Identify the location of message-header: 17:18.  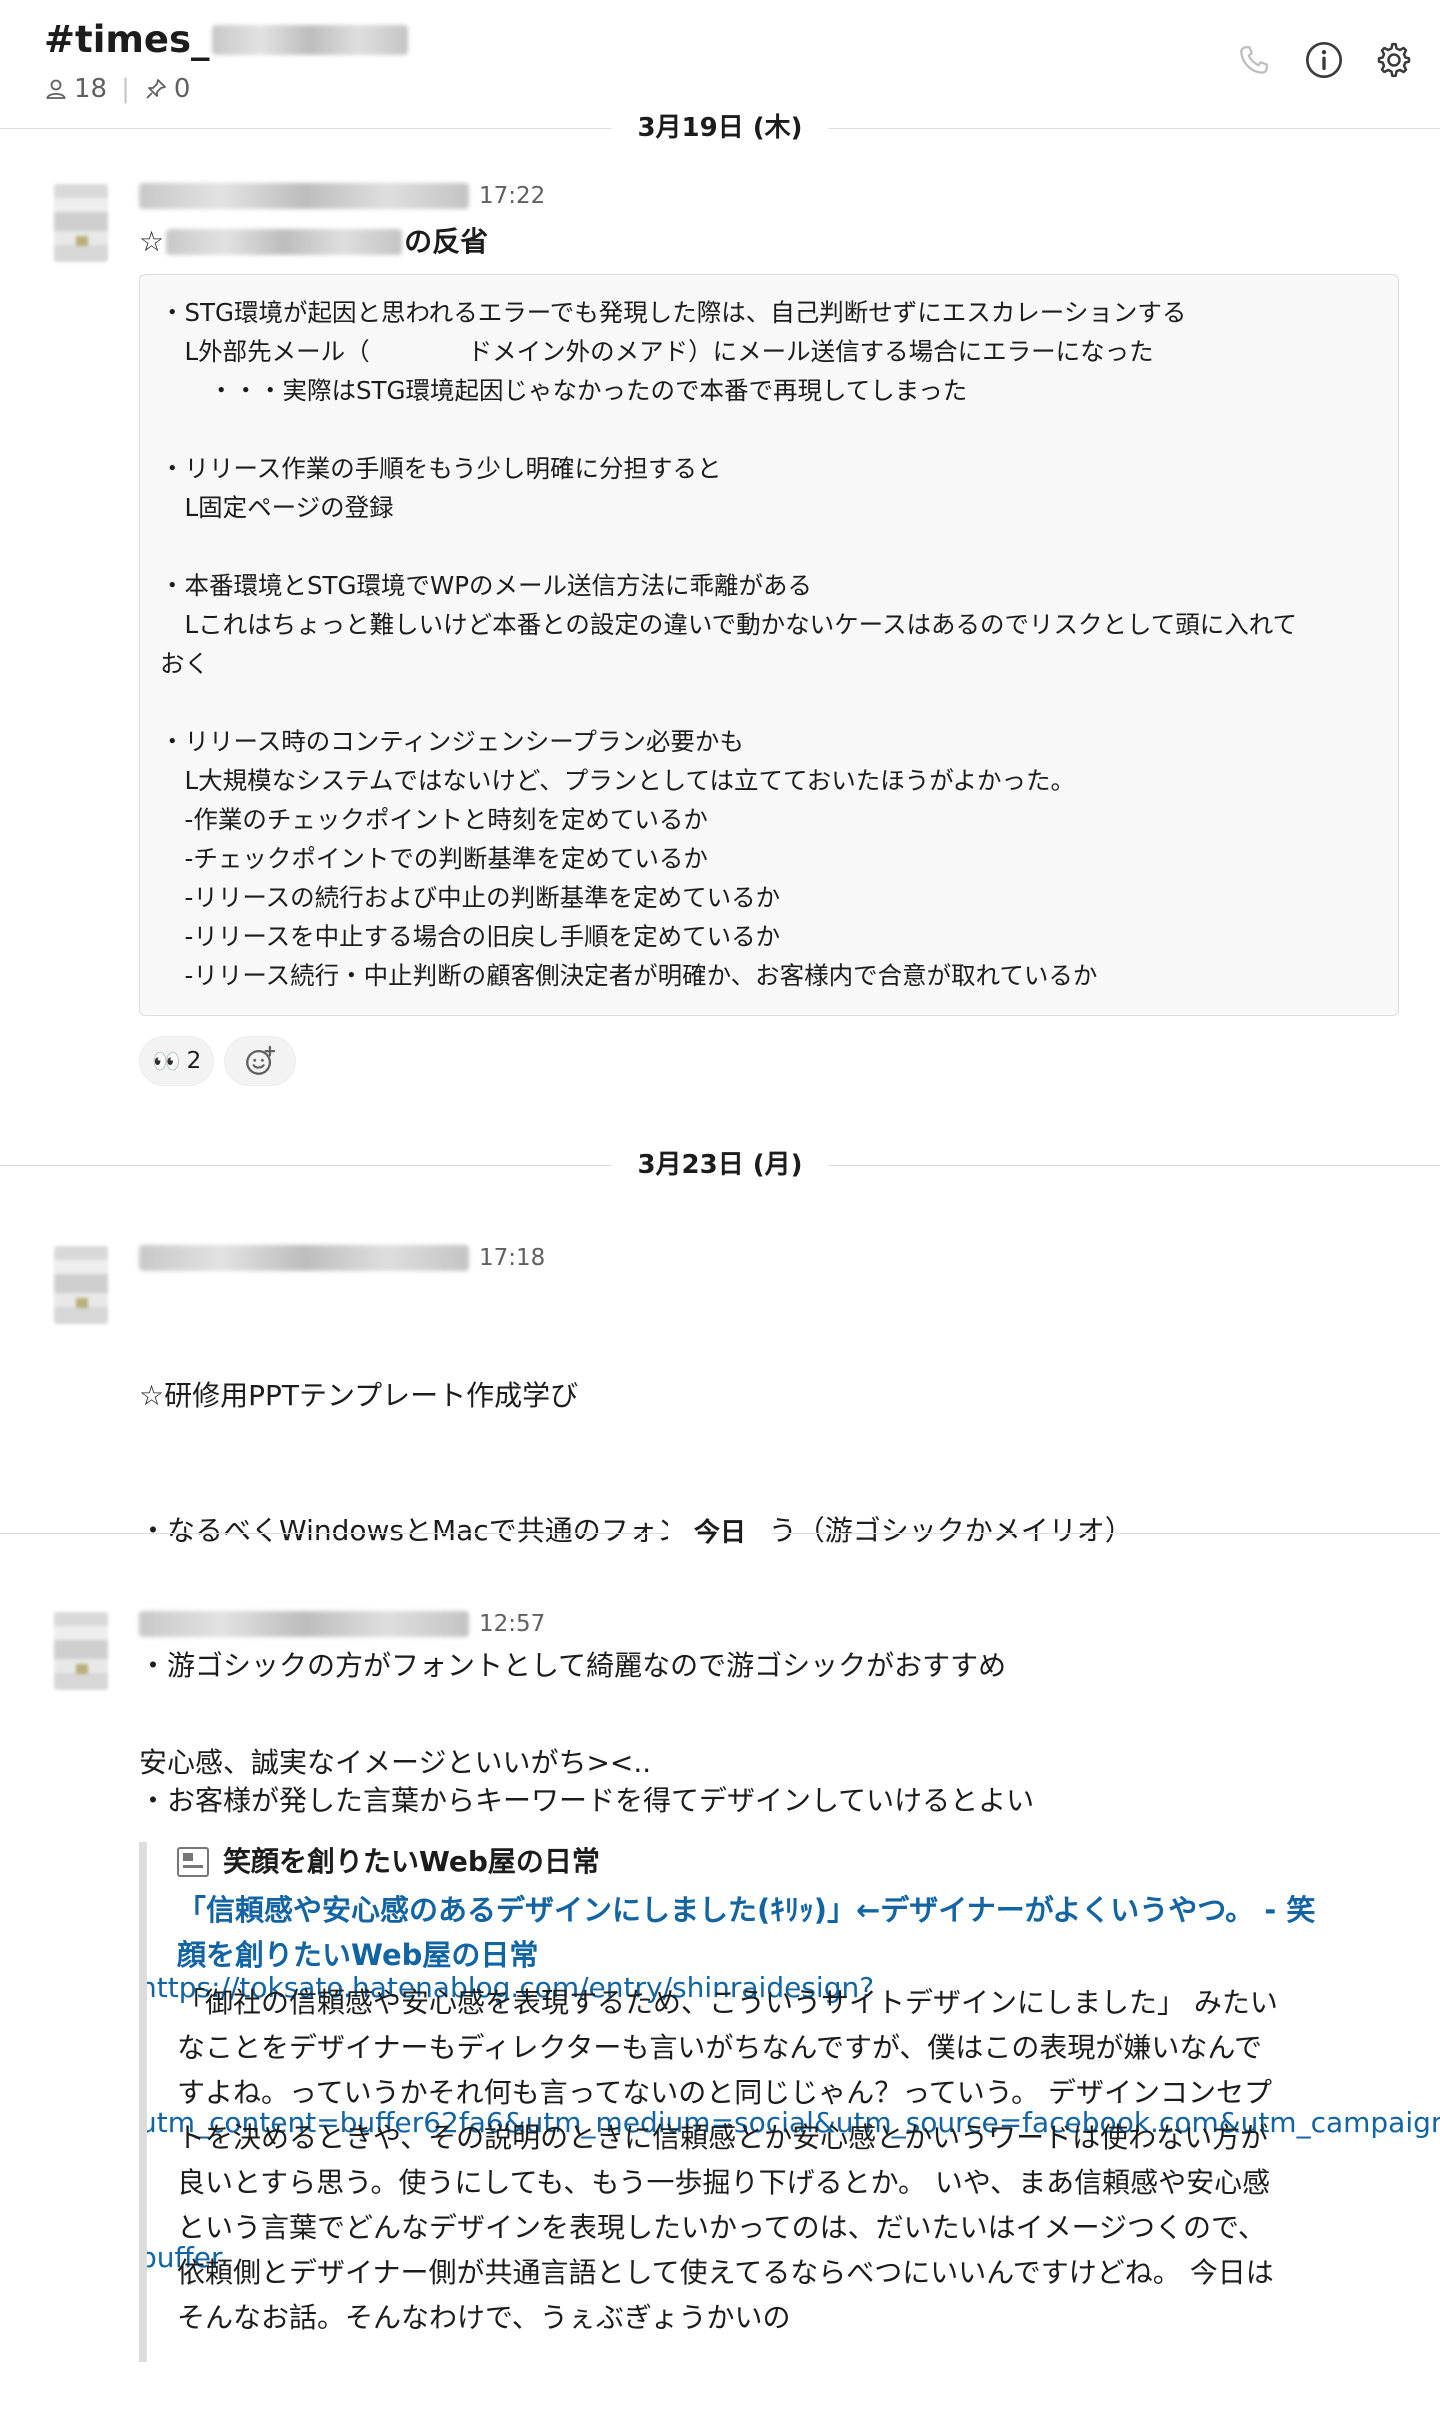
(342, 1258).